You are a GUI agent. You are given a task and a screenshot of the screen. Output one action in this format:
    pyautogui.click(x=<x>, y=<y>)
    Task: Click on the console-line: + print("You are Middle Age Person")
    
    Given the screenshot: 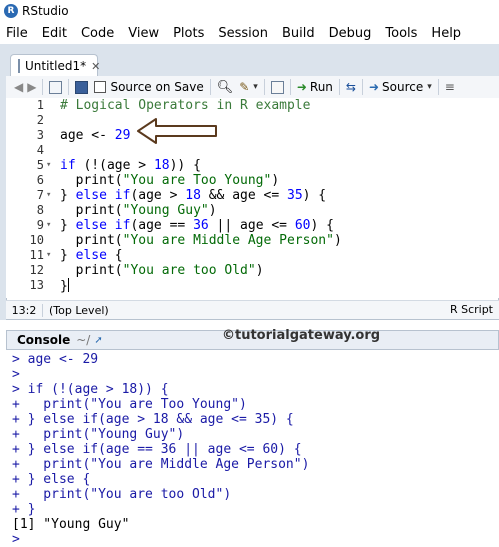 What is the action you would take?
    pyautogui.click(x=160, y=464)
    